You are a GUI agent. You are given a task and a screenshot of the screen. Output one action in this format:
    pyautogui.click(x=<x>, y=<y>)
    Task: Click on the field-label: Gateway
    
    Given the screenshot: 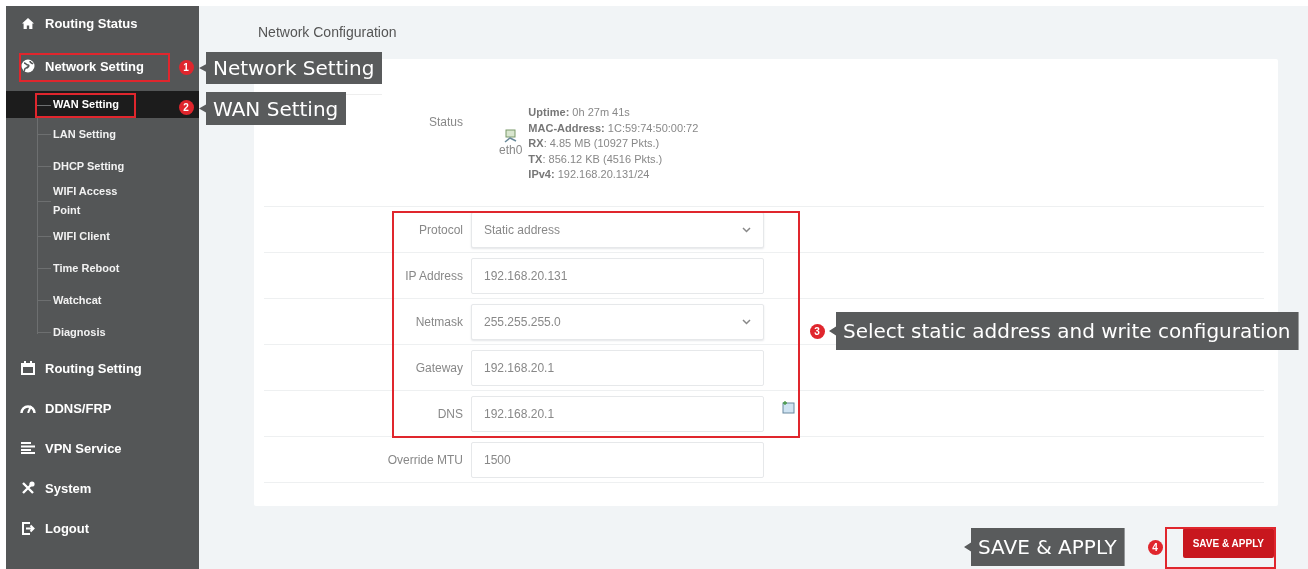 What is the action you would take?
    pyautogui.click(x=439, y=367)
    